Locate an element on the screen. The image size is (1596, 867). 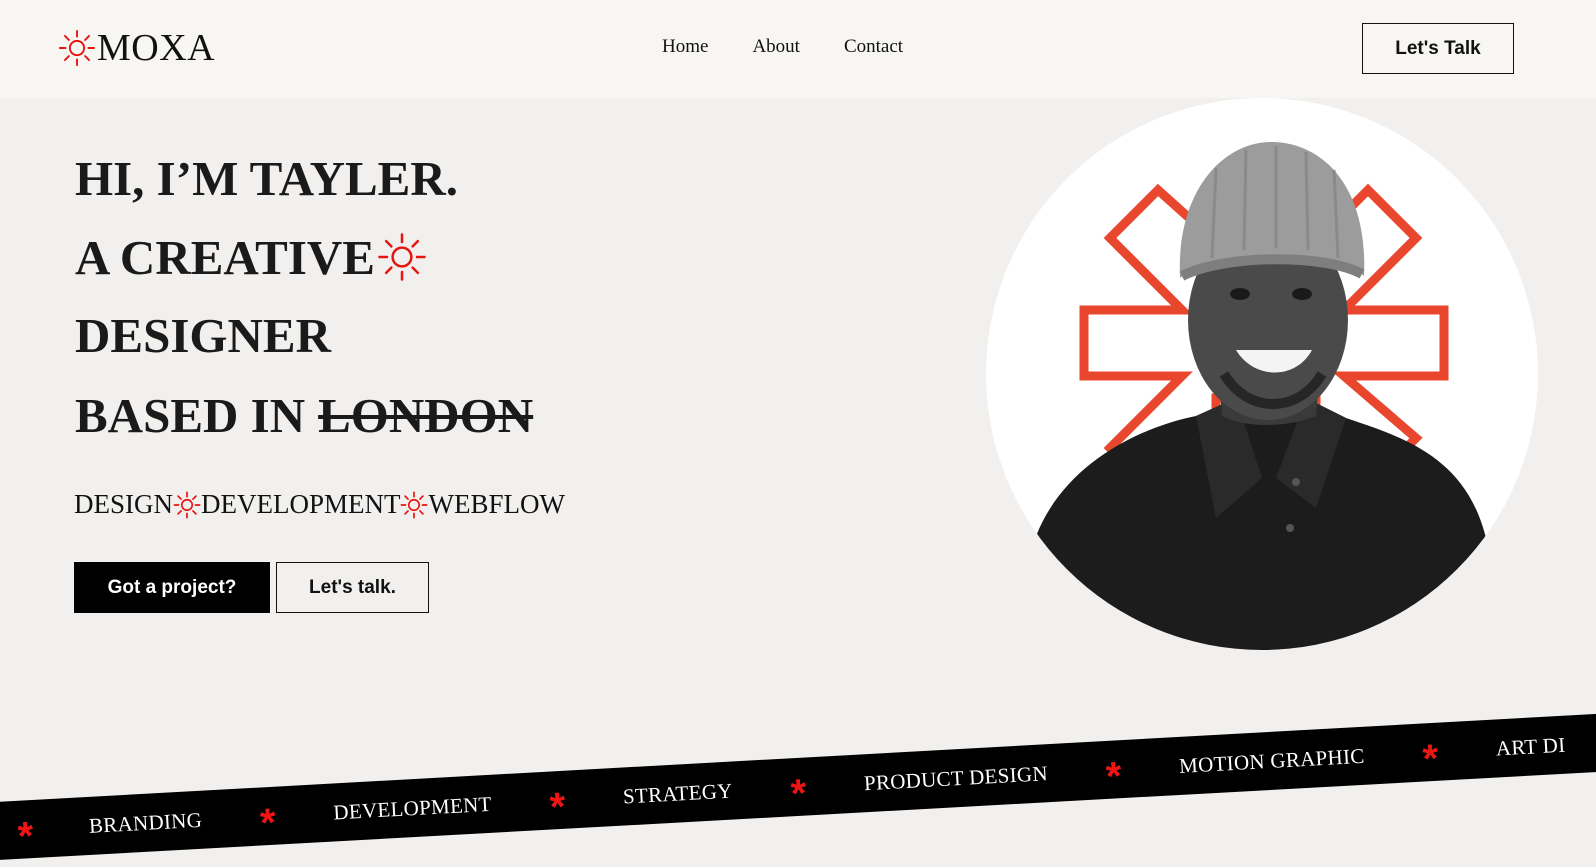
ticker-item: DEVELOPMENT is located at coordinates (412, 807).